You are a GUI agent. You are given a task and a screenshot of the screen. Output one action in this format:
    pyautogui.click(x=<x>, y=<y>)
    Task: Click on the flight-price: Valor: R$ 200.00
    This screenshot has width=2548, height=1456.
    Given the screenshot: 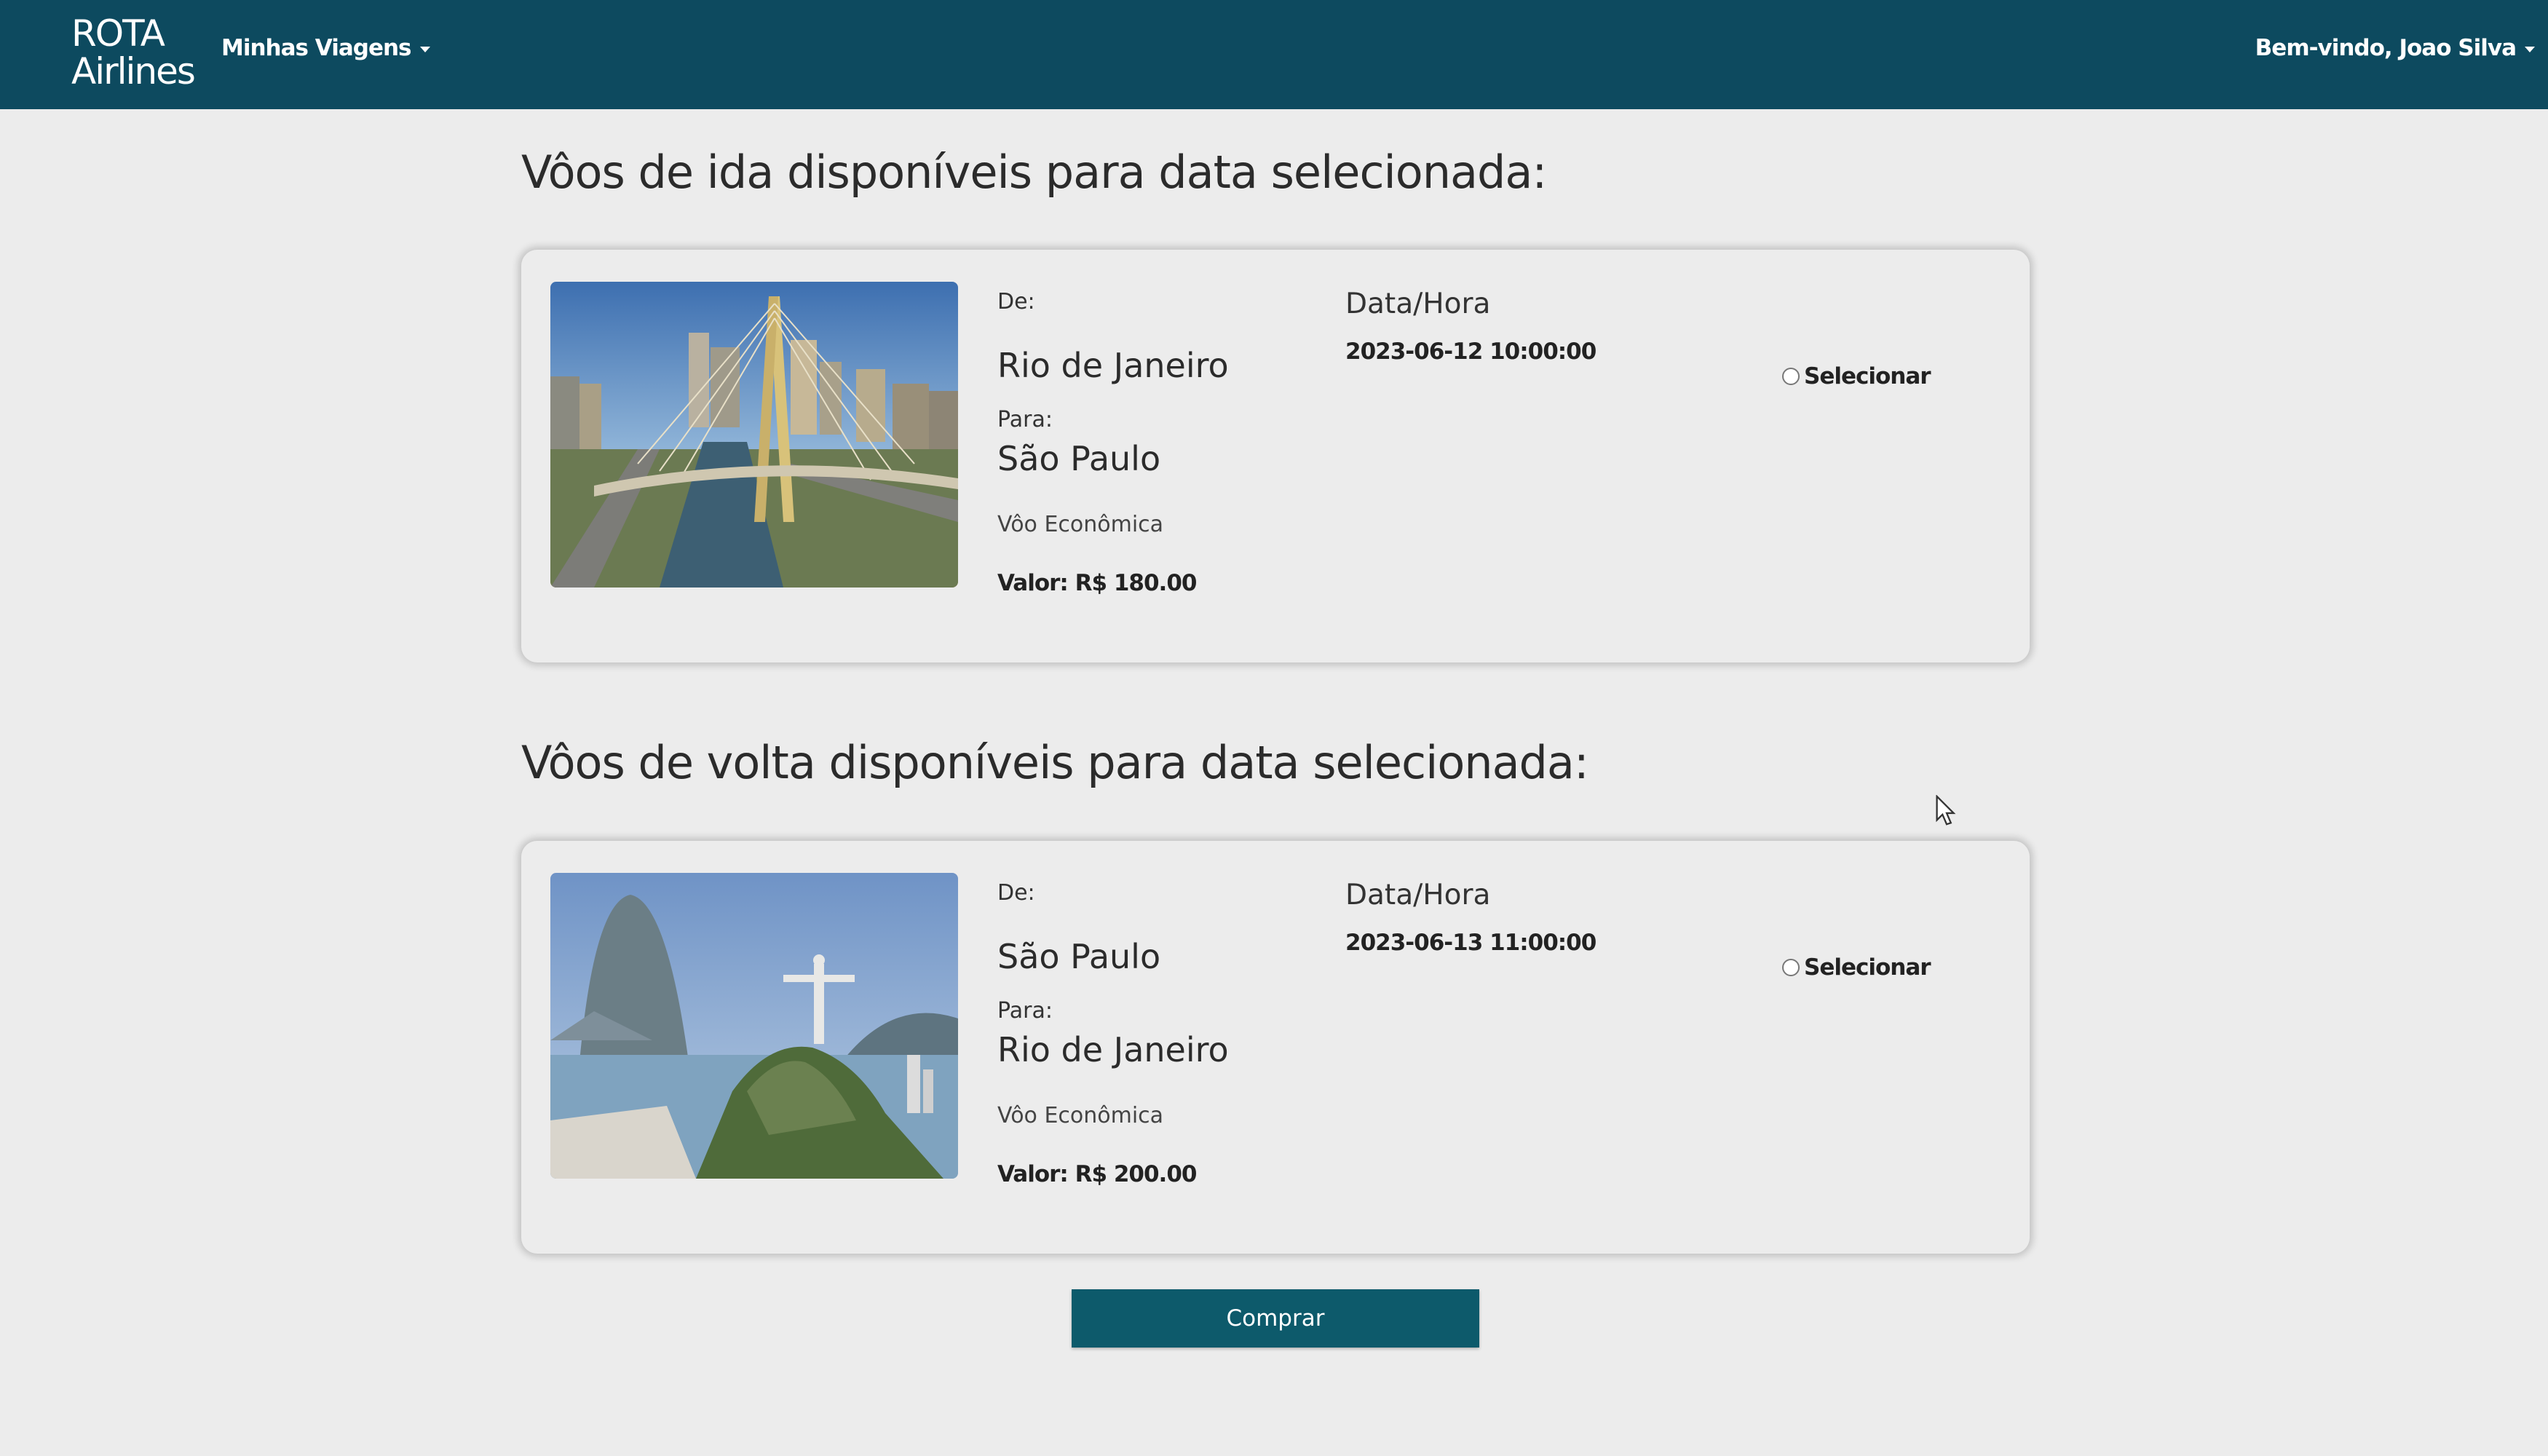 What is the action you would take?
    pyautogui.click(x=1097, y=1174)
    